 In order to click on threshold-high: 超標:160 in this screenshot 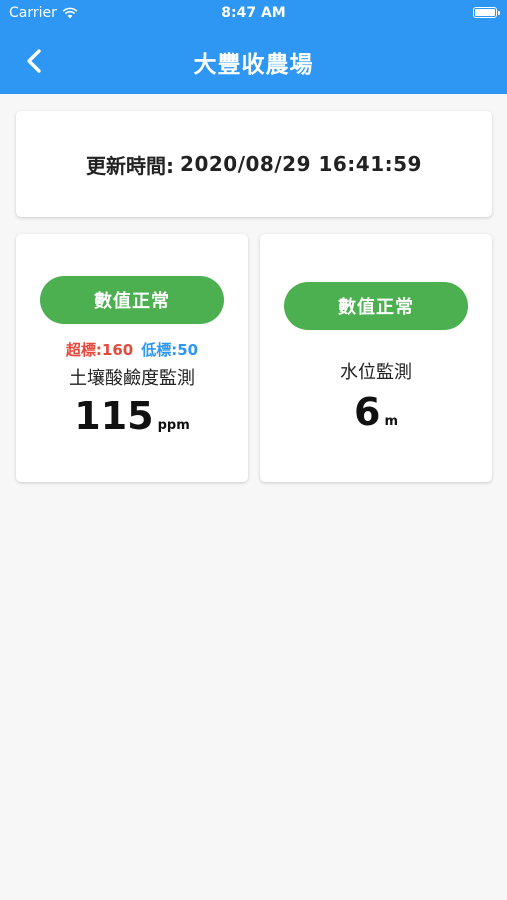, I will do `click(99, 350)`.